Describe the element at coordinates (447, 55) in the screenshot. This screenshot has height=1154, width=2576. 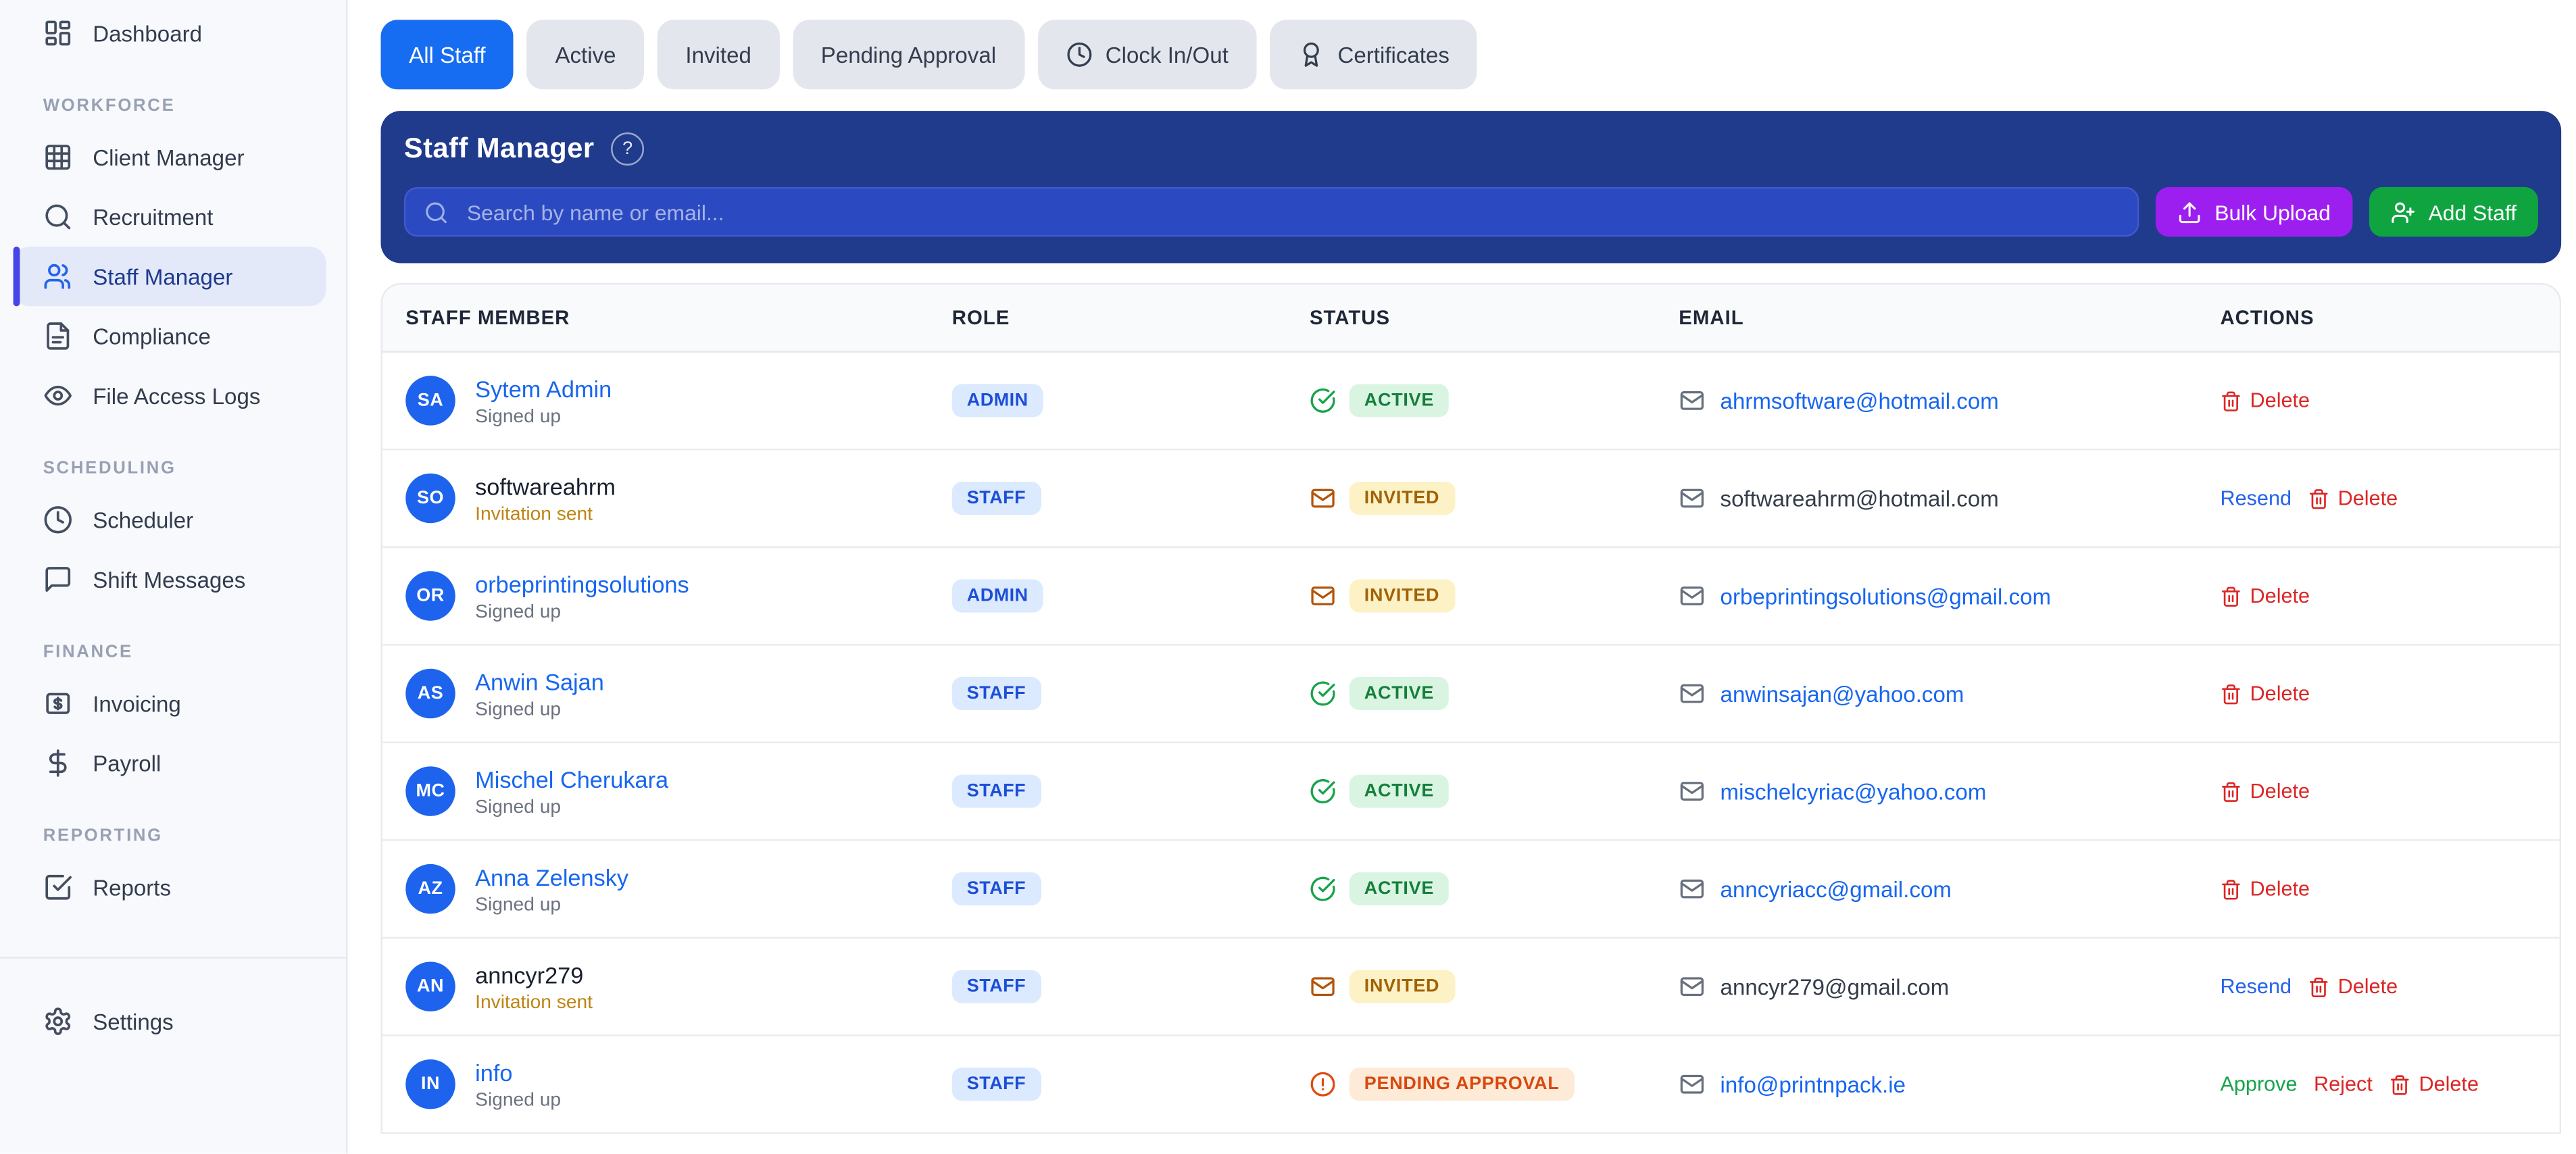
I see `tab-all-staff: All Staff` at that location.